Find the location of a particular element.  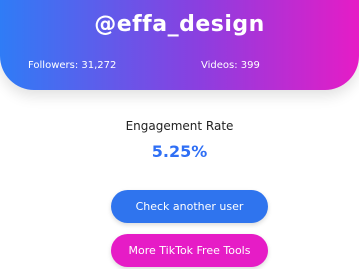

videos-count: Videos: 399 is located at coordinates (230, 65).